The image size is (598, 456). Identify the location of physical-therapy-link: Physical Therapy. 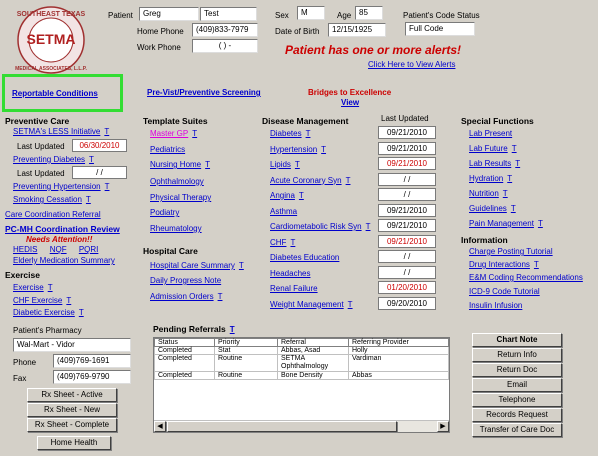
(180, 197).